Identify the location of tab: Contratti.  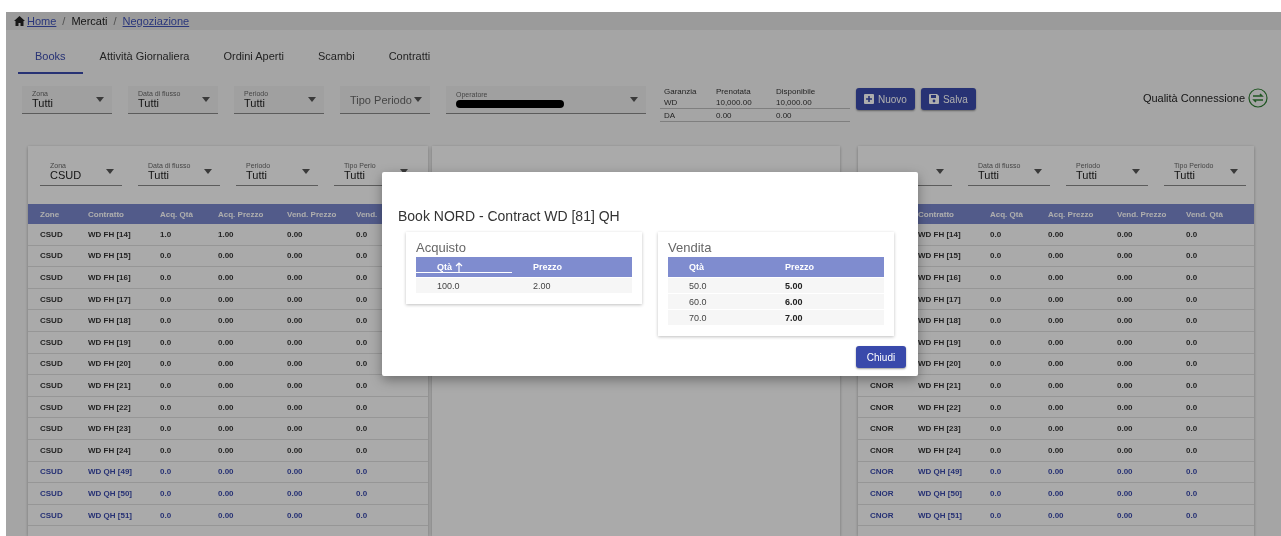
(409, 57).